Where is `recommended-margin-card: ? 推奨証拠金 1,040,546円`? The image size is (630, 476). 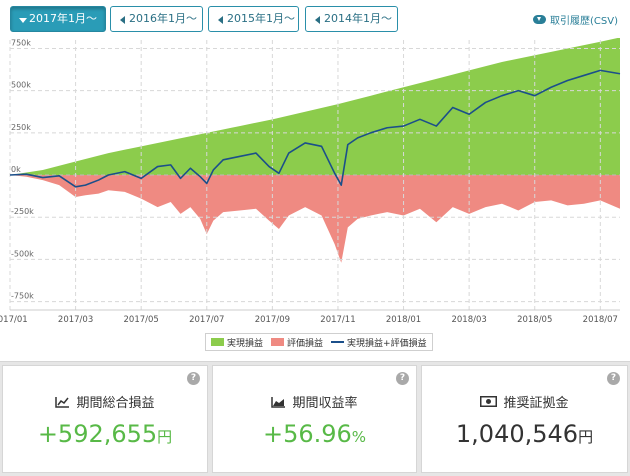
recommended-margin-card: ? 推奨証拠金 1,040,546円 is located at coordinates (524, 419).